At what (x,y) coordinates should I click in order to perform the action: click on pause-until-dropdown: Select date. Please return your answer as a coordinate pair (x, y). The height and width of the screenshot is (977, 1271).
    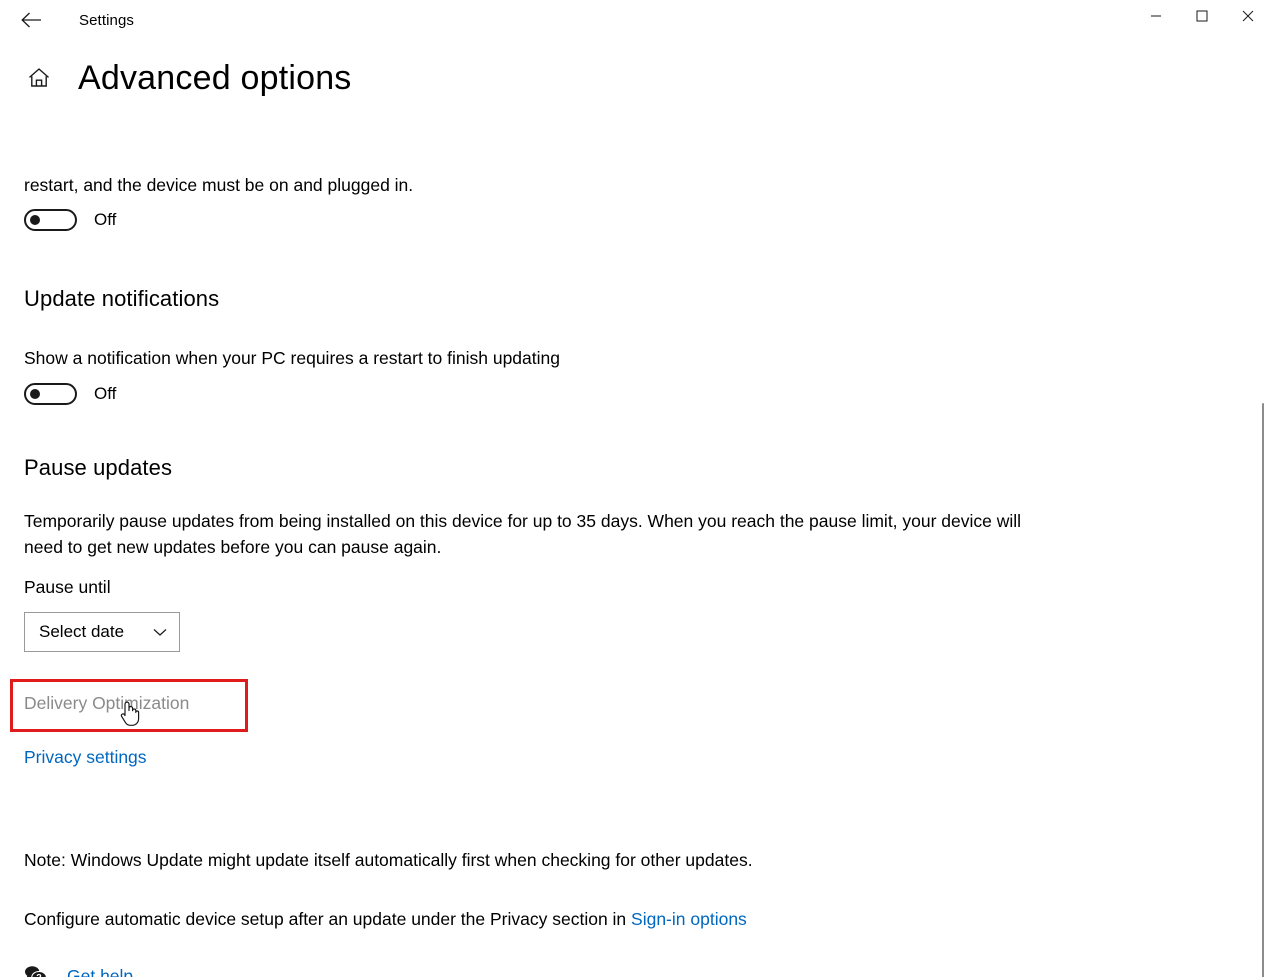
    Looking at the image, I should click on (102, 632).